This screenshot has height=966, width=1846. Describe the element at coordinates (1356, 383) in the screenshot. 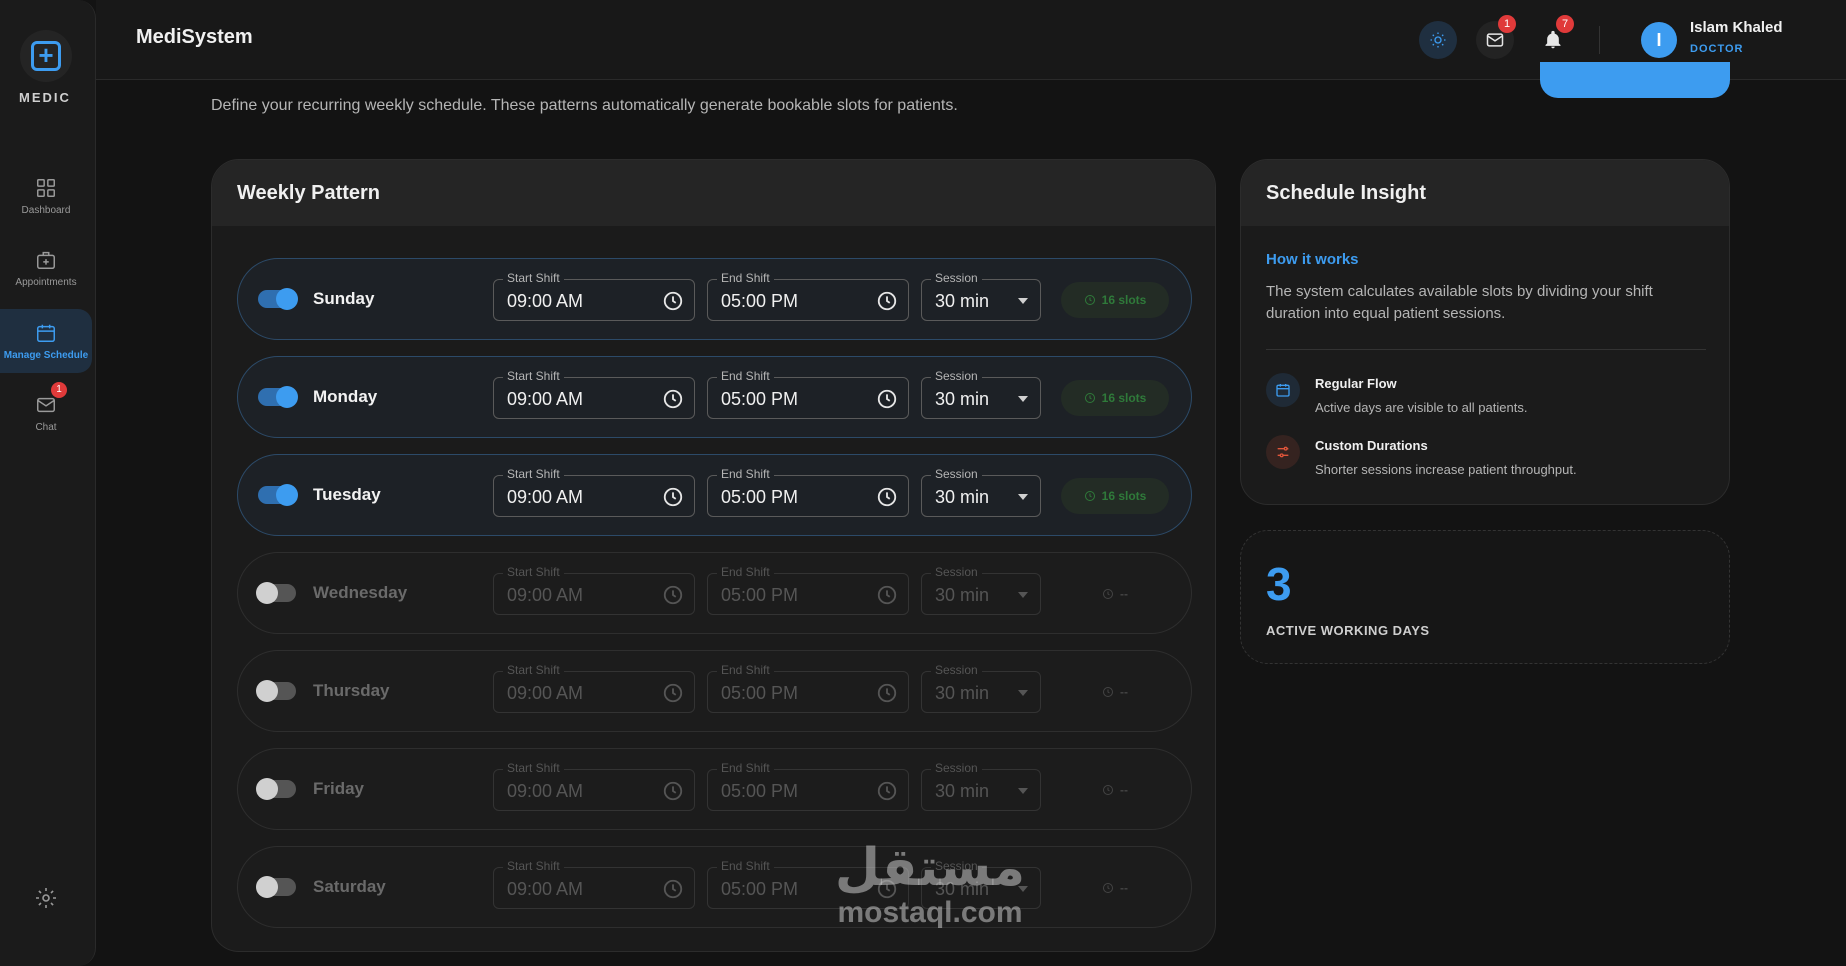

I see `insight-item-title: Regular Flow` at that location.